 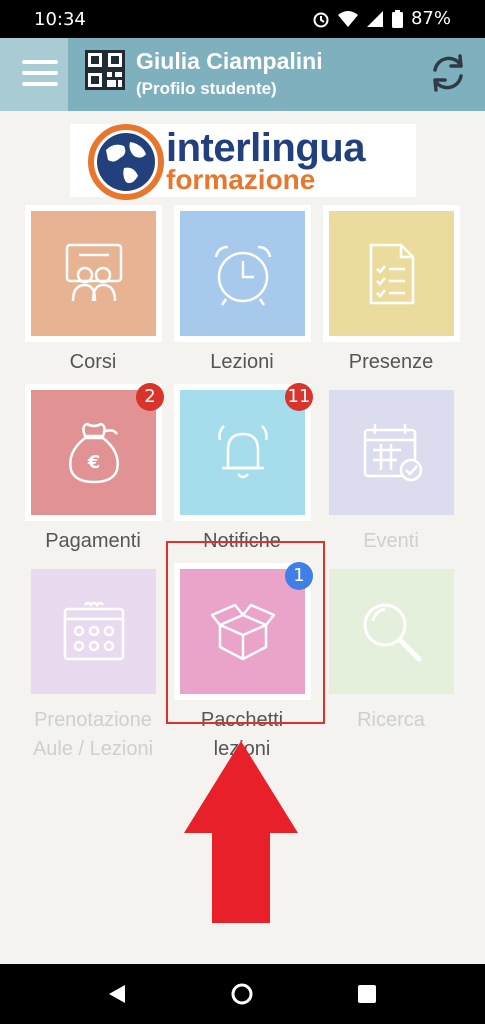 What do you see at coordinates (241, 179) in the screenshot?
I see `logo-text-sub: formazione` at bounding box center [241, 179].